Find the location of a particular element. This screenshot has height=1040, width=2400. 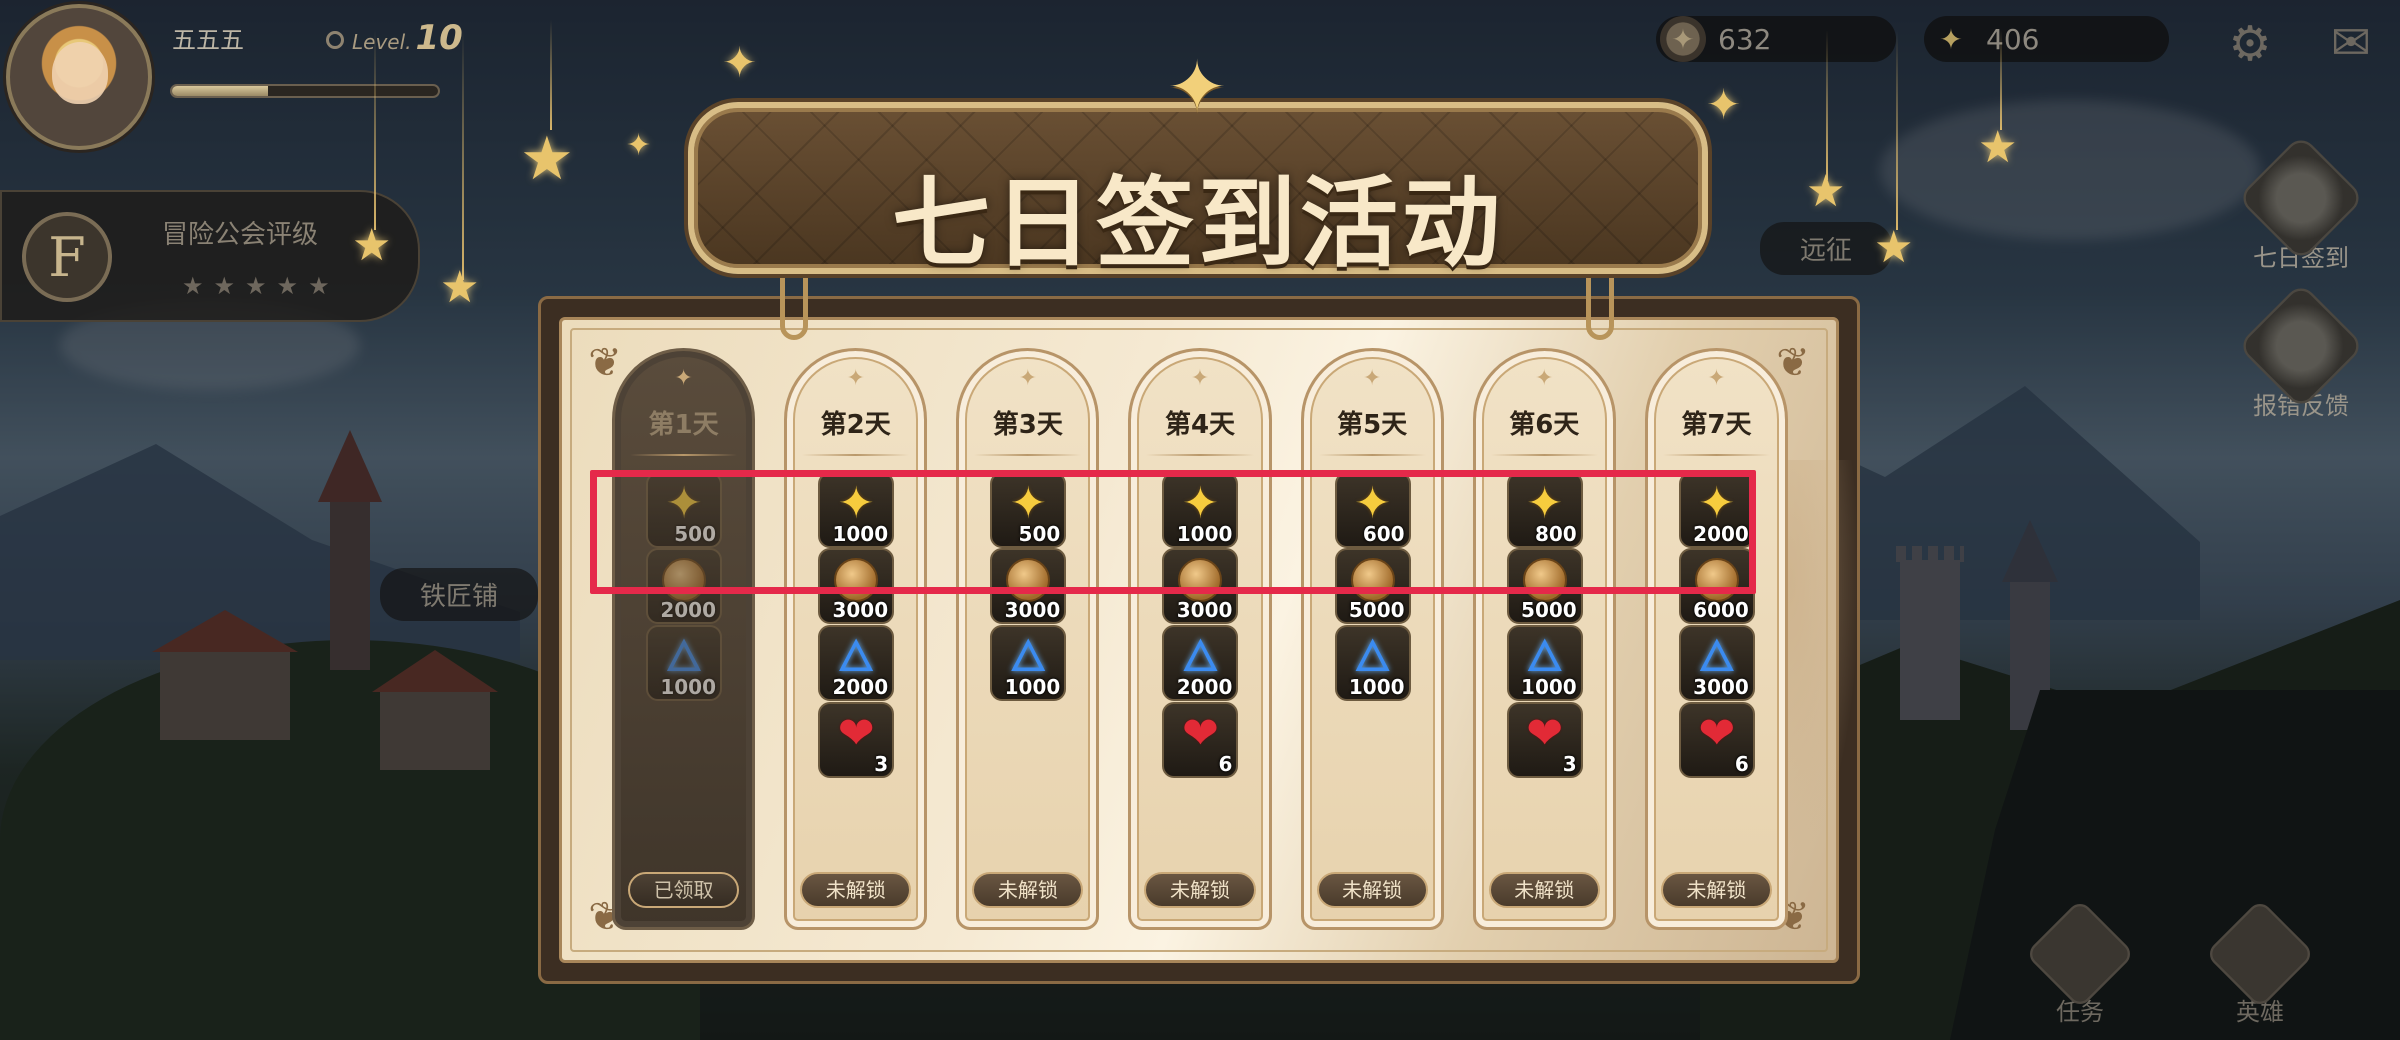

bug-report-button: 报错反馈 is located at coordinates (2301, 351).